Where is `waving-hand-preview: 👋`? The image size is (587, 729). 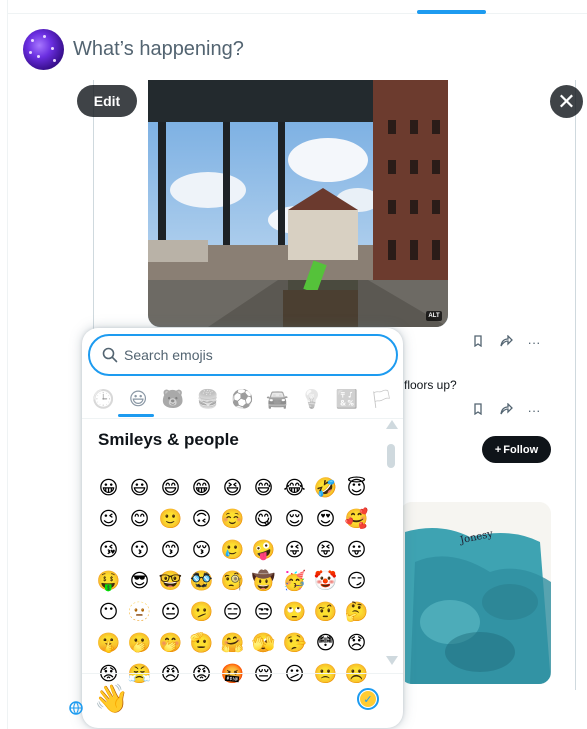 waving-hand-preview: 👋 is located at coordinates (111, 698).